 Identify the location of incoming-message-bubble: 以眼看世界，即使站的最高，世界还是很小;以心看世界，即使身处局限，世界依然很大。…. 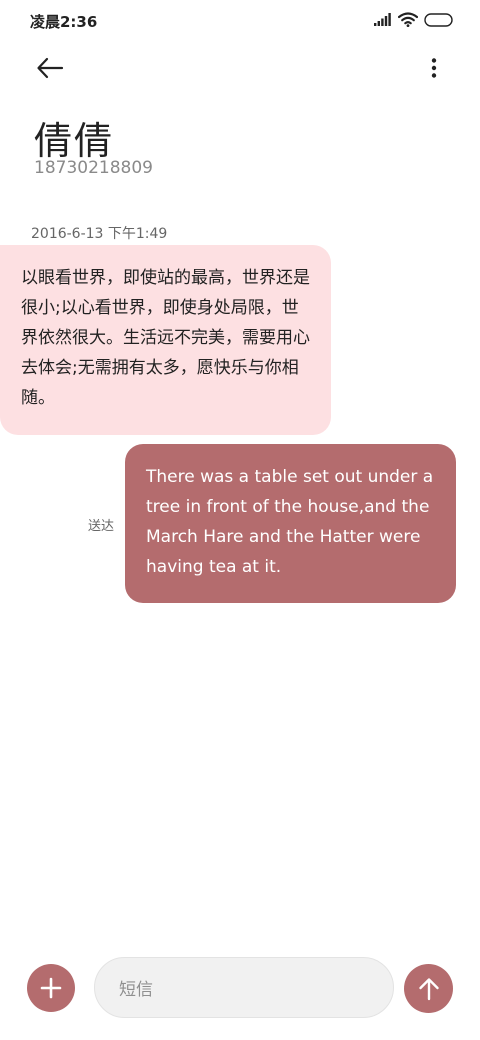
(165, 340).